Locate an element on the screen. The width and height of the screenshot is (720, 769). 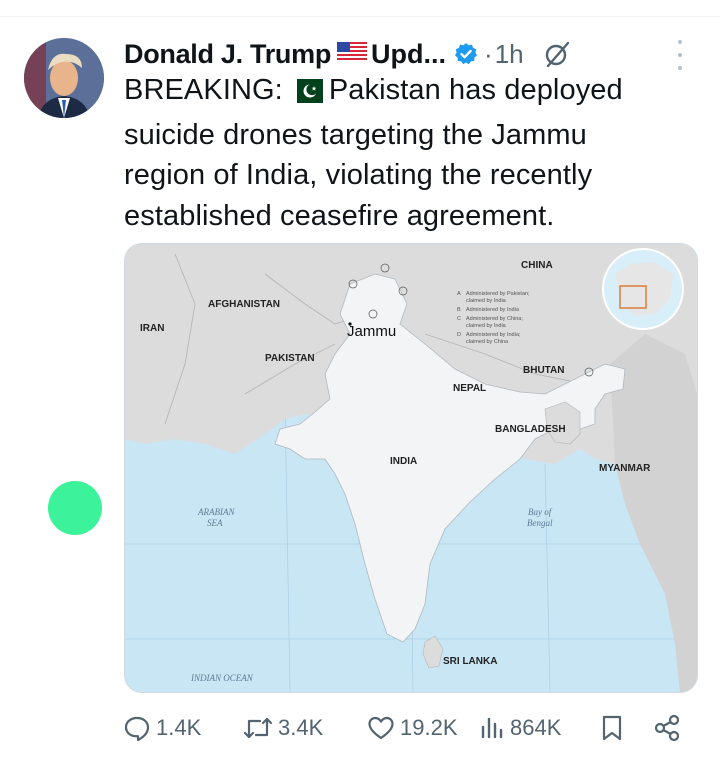
legend-line-2: claimed by India is located at coordinates (486, 301).